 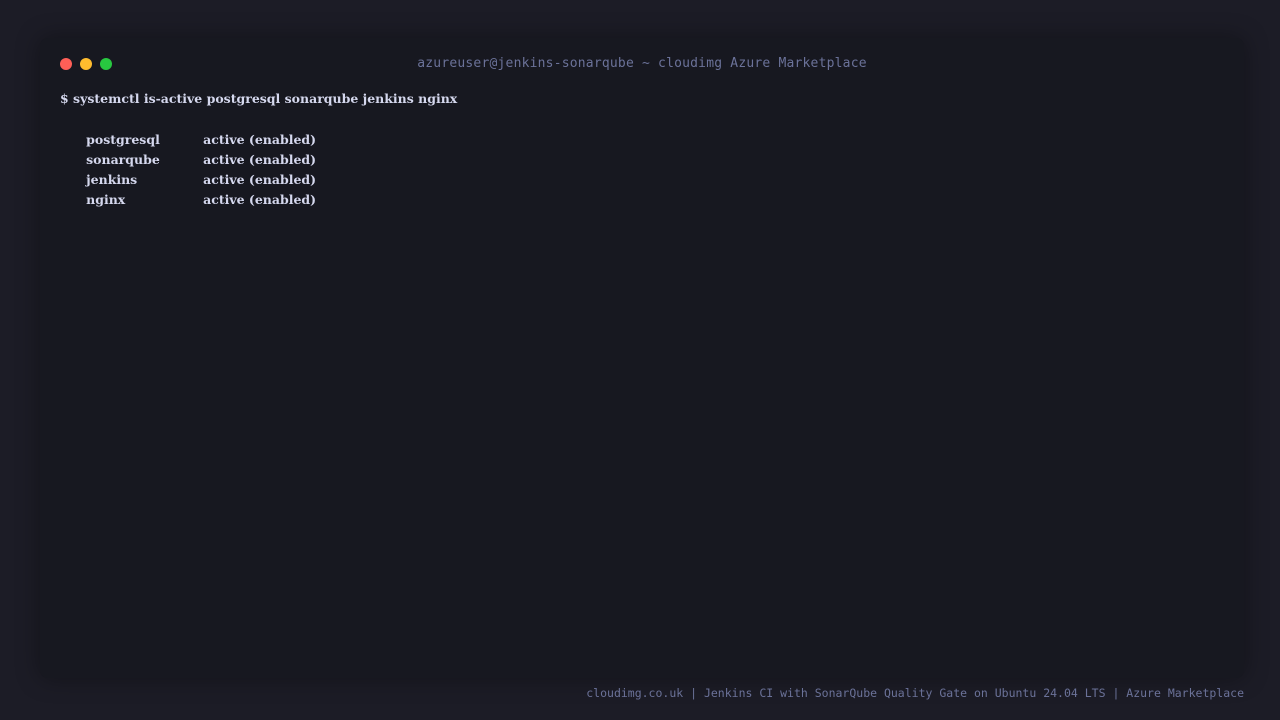 I want to click on service-row: postgresql active (enabled), so click(x=258, y=128).